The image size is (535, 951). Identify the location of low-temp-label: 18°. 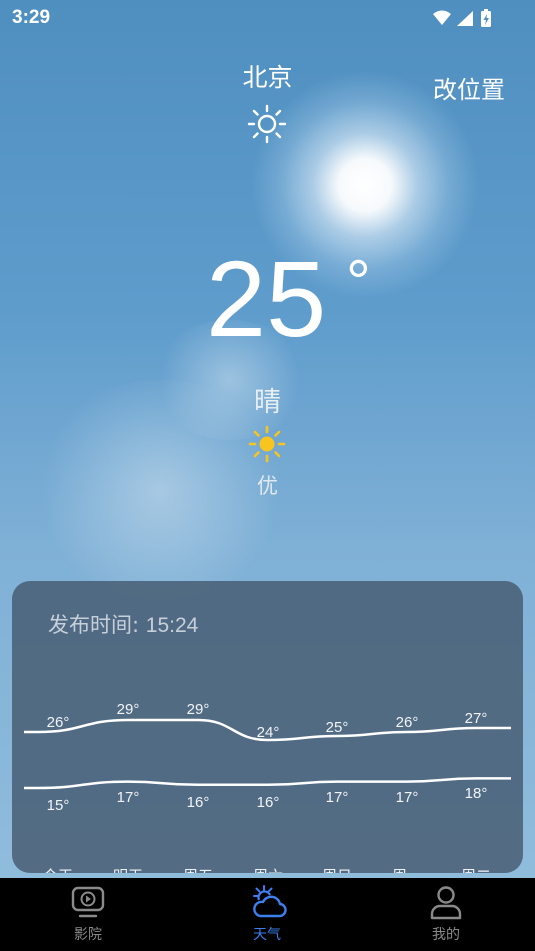
(476, 793).